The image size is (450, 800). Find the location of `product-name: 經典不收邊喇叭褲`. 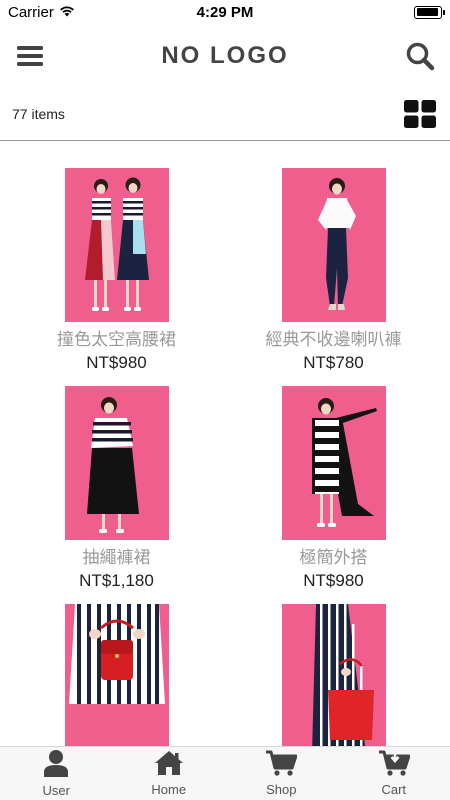

product-name: 經典不收邊喇叭褲 is located at coordinates (333, 339).